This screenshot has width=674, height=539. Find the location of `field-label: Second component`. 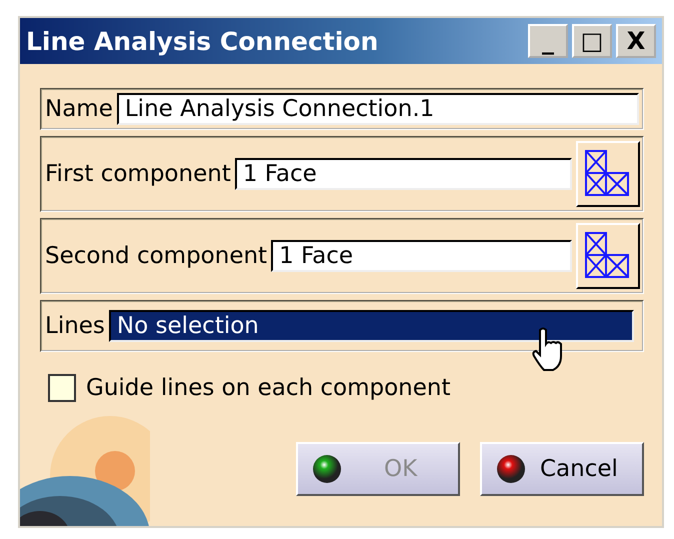

field-label: Second component is located at coordinates (156, 256).